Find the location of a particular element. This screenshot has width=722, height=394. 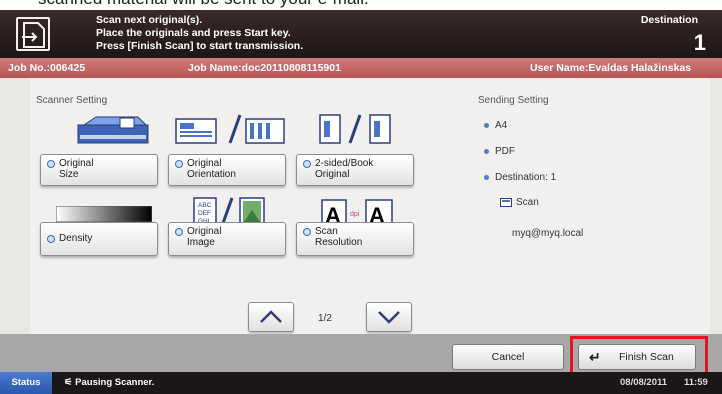

job-name: Job Name:doc20110808115901 is located at coordinates (264, 68).